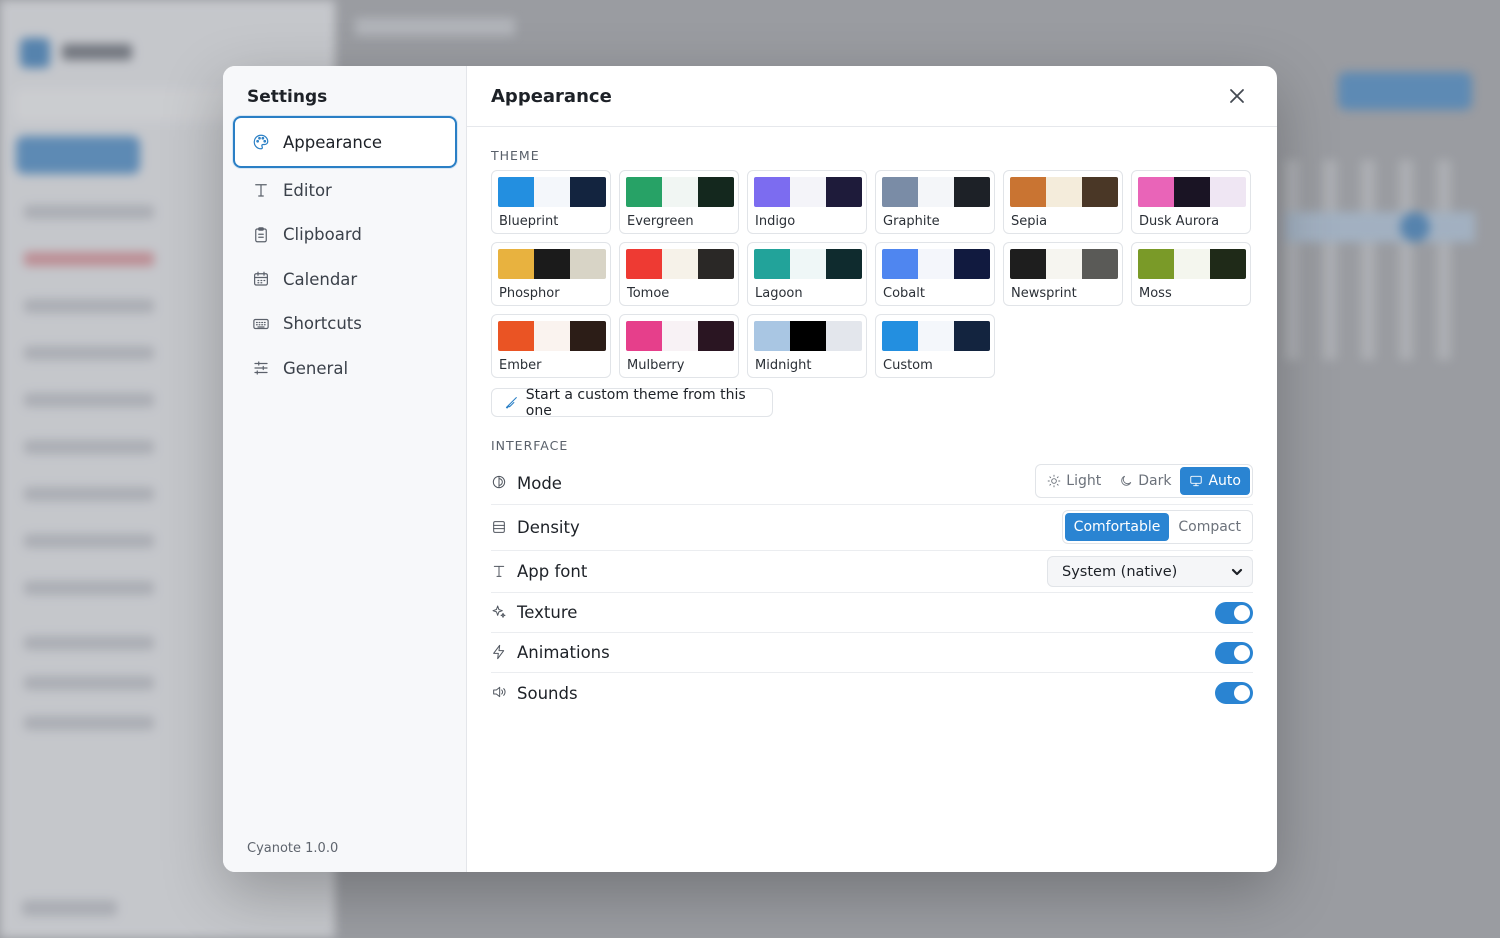 The image size is (1500, 938). What do you see at coordinates (679, 274) in the screenshot?
I see `theme-card-tomoe: Tomoe` at bounding box center [679, 274].